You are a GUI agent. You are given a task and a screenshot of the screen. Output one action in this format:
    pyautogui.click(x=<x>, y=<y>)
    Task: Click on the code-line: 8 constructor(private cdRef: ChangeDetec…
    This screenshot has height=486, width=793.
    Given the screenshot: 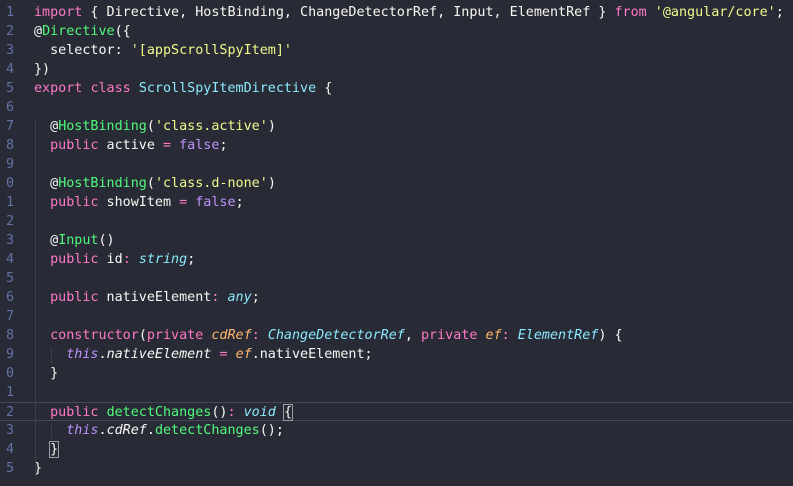 What is the action you would take?
    pyautogui.click(x=396, y=335)
    